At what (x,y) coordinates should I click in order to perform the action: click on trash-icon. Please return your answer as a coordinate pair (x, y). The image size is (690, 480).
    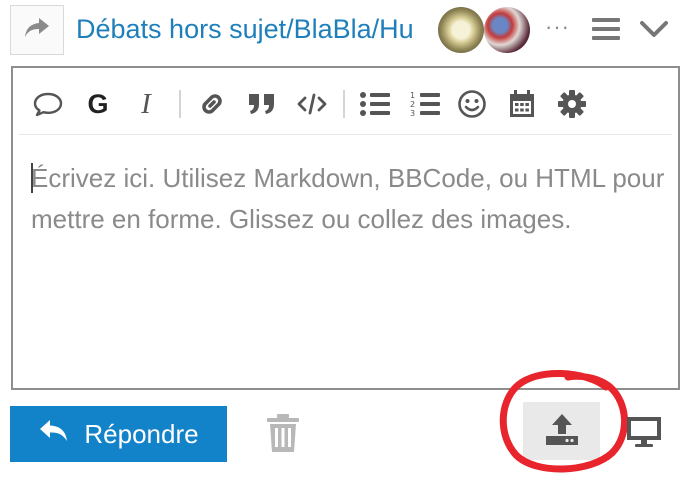
    Looking at the image, I should click on (283, 433).